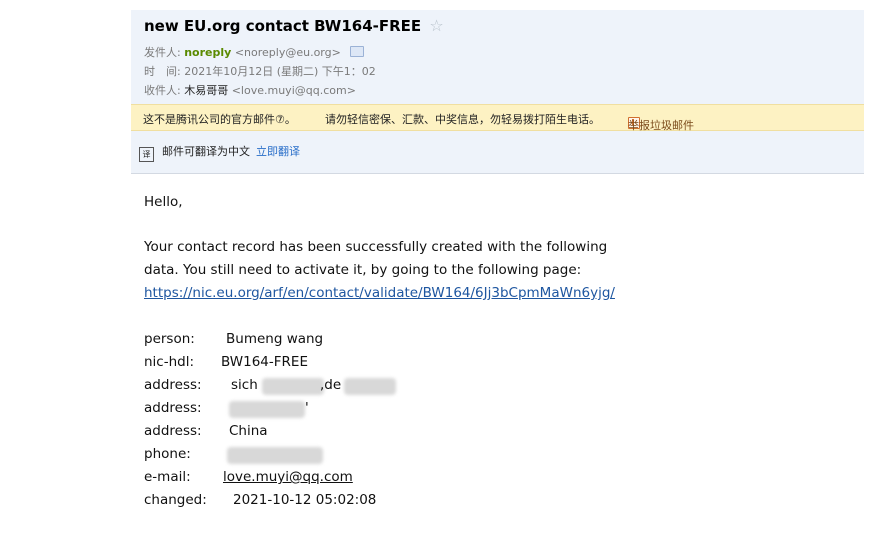  I want to click on email-subject: new EU.org contact BW164-FREE ☆, so click(294, 25).